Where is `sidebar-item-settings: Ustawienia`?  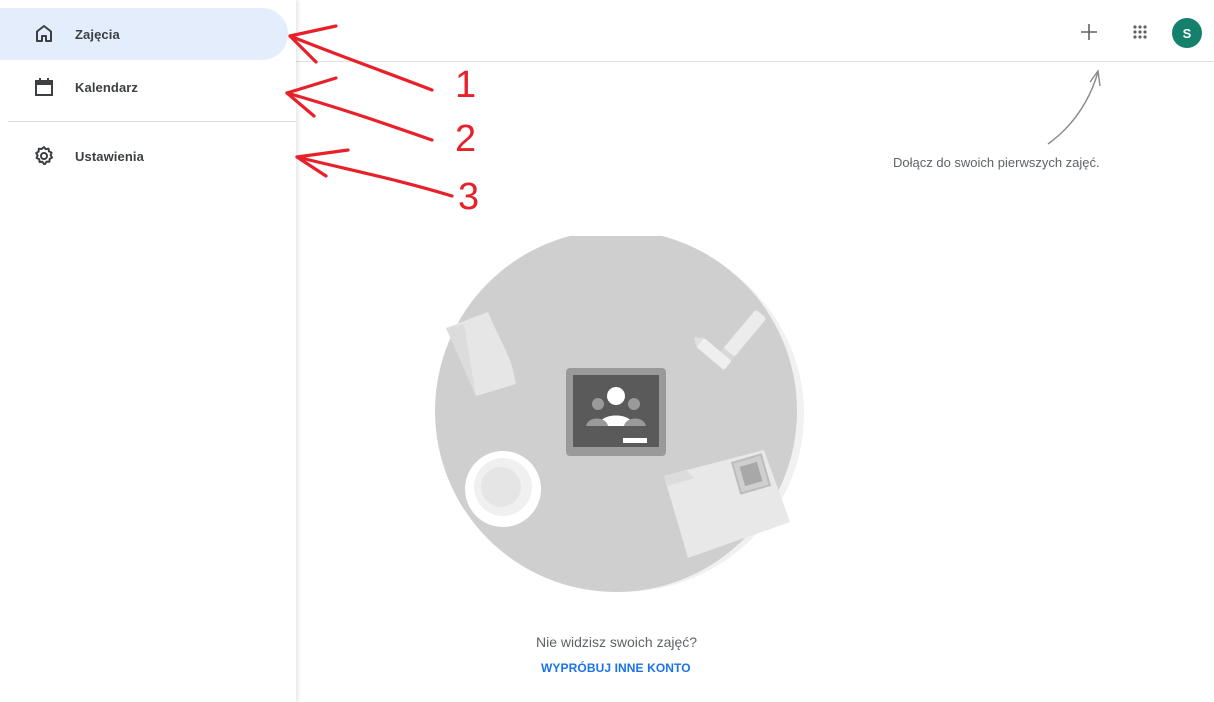
sidebar-item-settings: Ustawienia is located at coordinates (148, 156).